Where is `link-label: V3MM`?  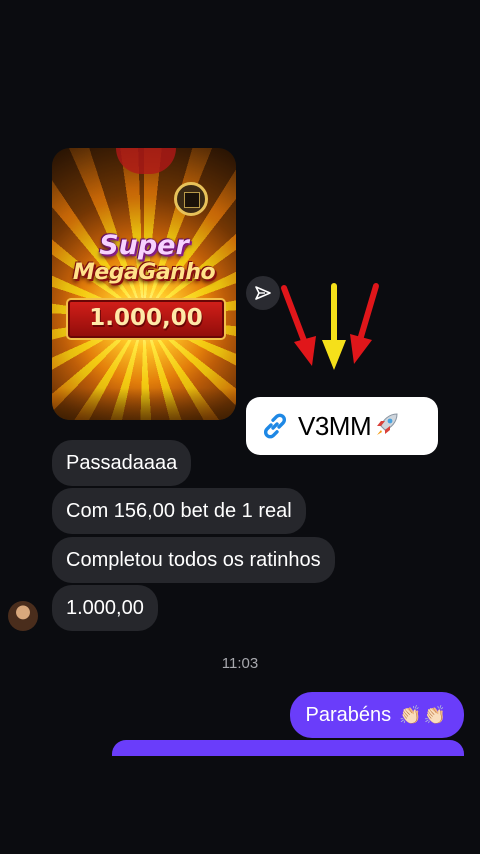 link-label: V3MM is located at coordinates (335, 425).